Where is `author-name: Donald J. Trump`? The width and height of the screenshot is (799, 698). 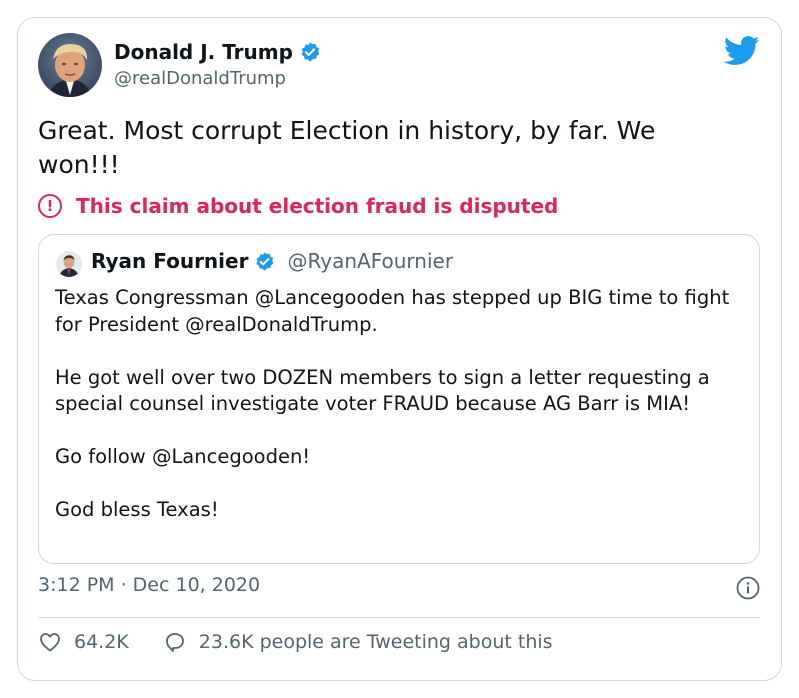 author-name: Donald J. Trump is located at coordinates (217, 52).